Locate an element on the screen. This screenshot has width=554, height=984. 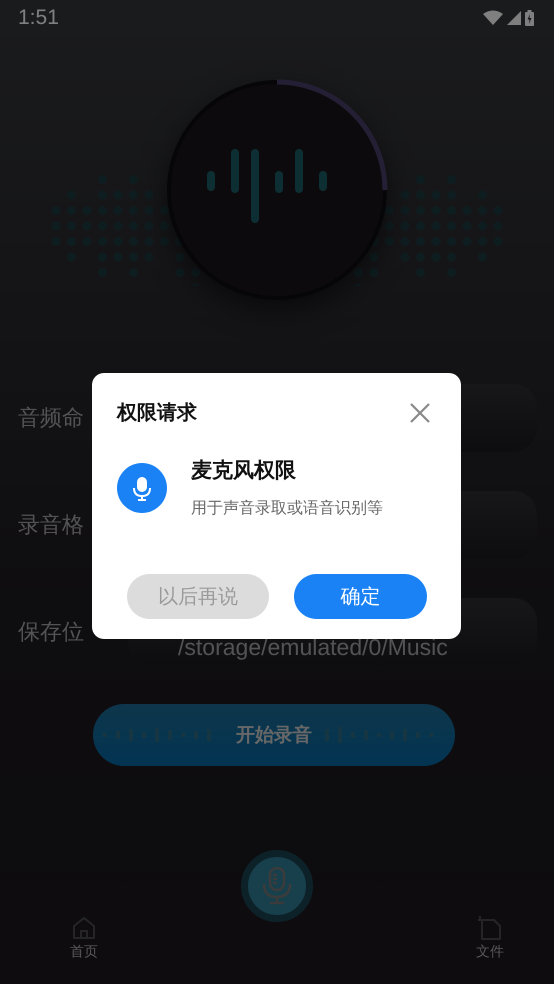
status-time: 1:51 is located at coordinates (38, 18).